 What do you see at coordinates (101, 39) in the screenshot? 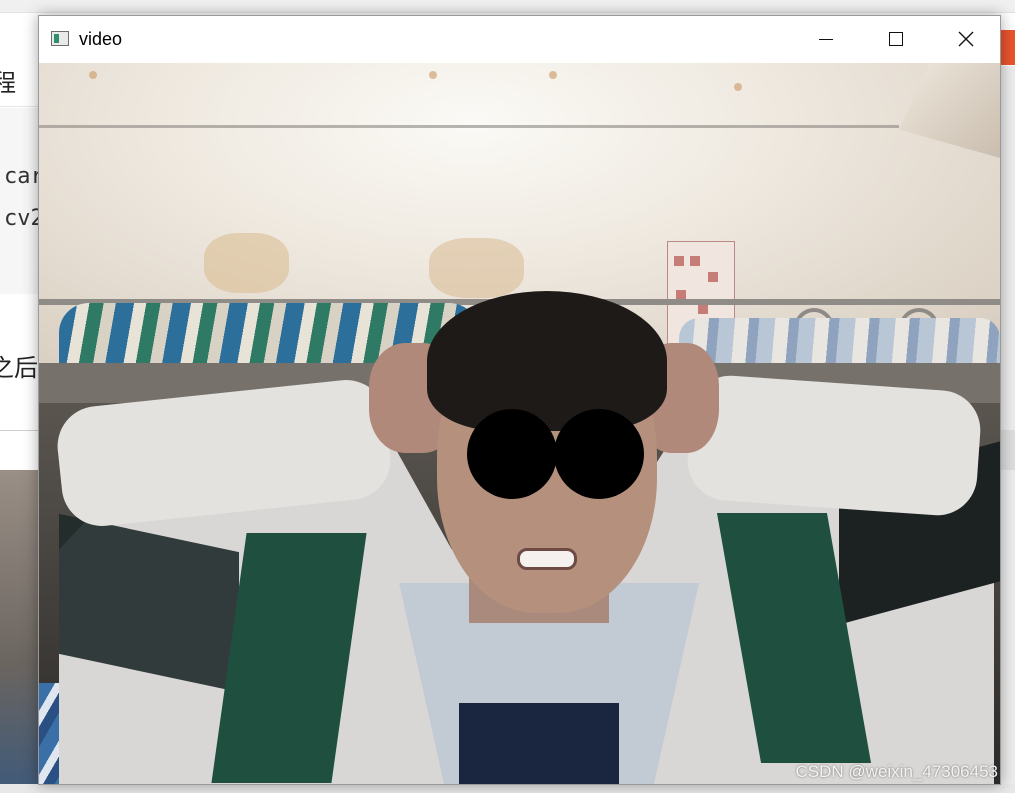
I see `window-title: video` at bounding box center [101, 39].